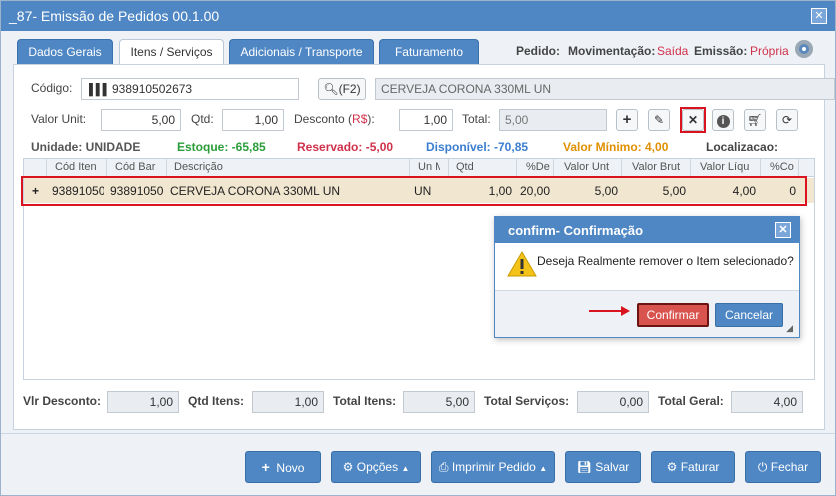 The height and width of the screenshot is (496, 836). I want to click on valor-unit-label: Valor Unit:, so click(59, 119).